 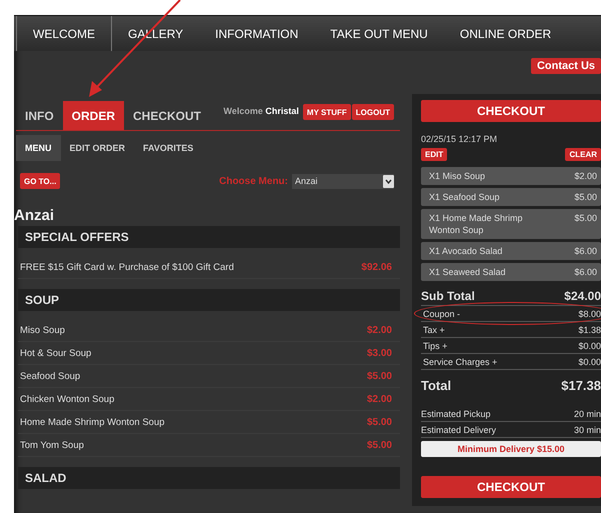 I want to click on welcome-text: Welcome Christal, so click(x=261, y=111).